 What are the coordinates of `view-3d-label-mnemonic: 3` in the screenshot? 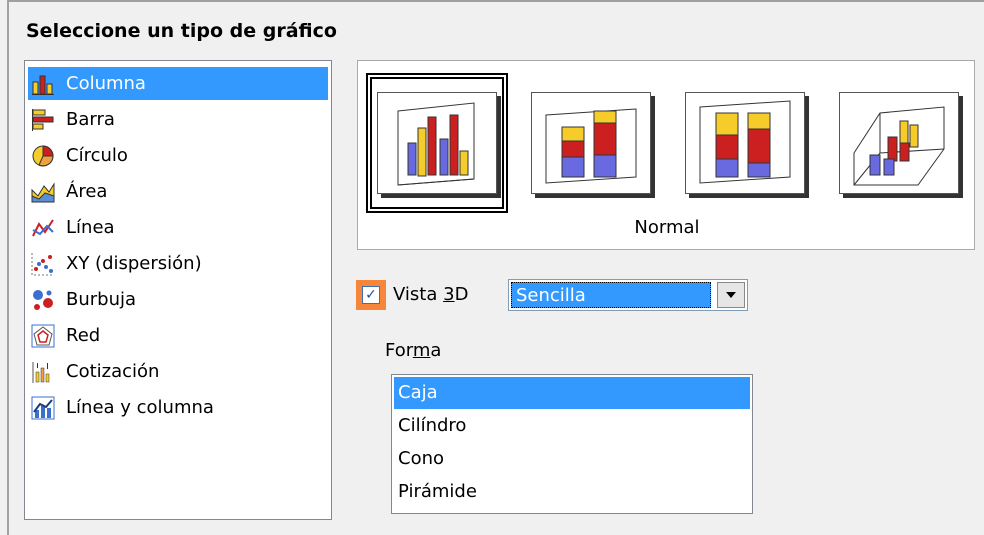 It's located at (449, 294).